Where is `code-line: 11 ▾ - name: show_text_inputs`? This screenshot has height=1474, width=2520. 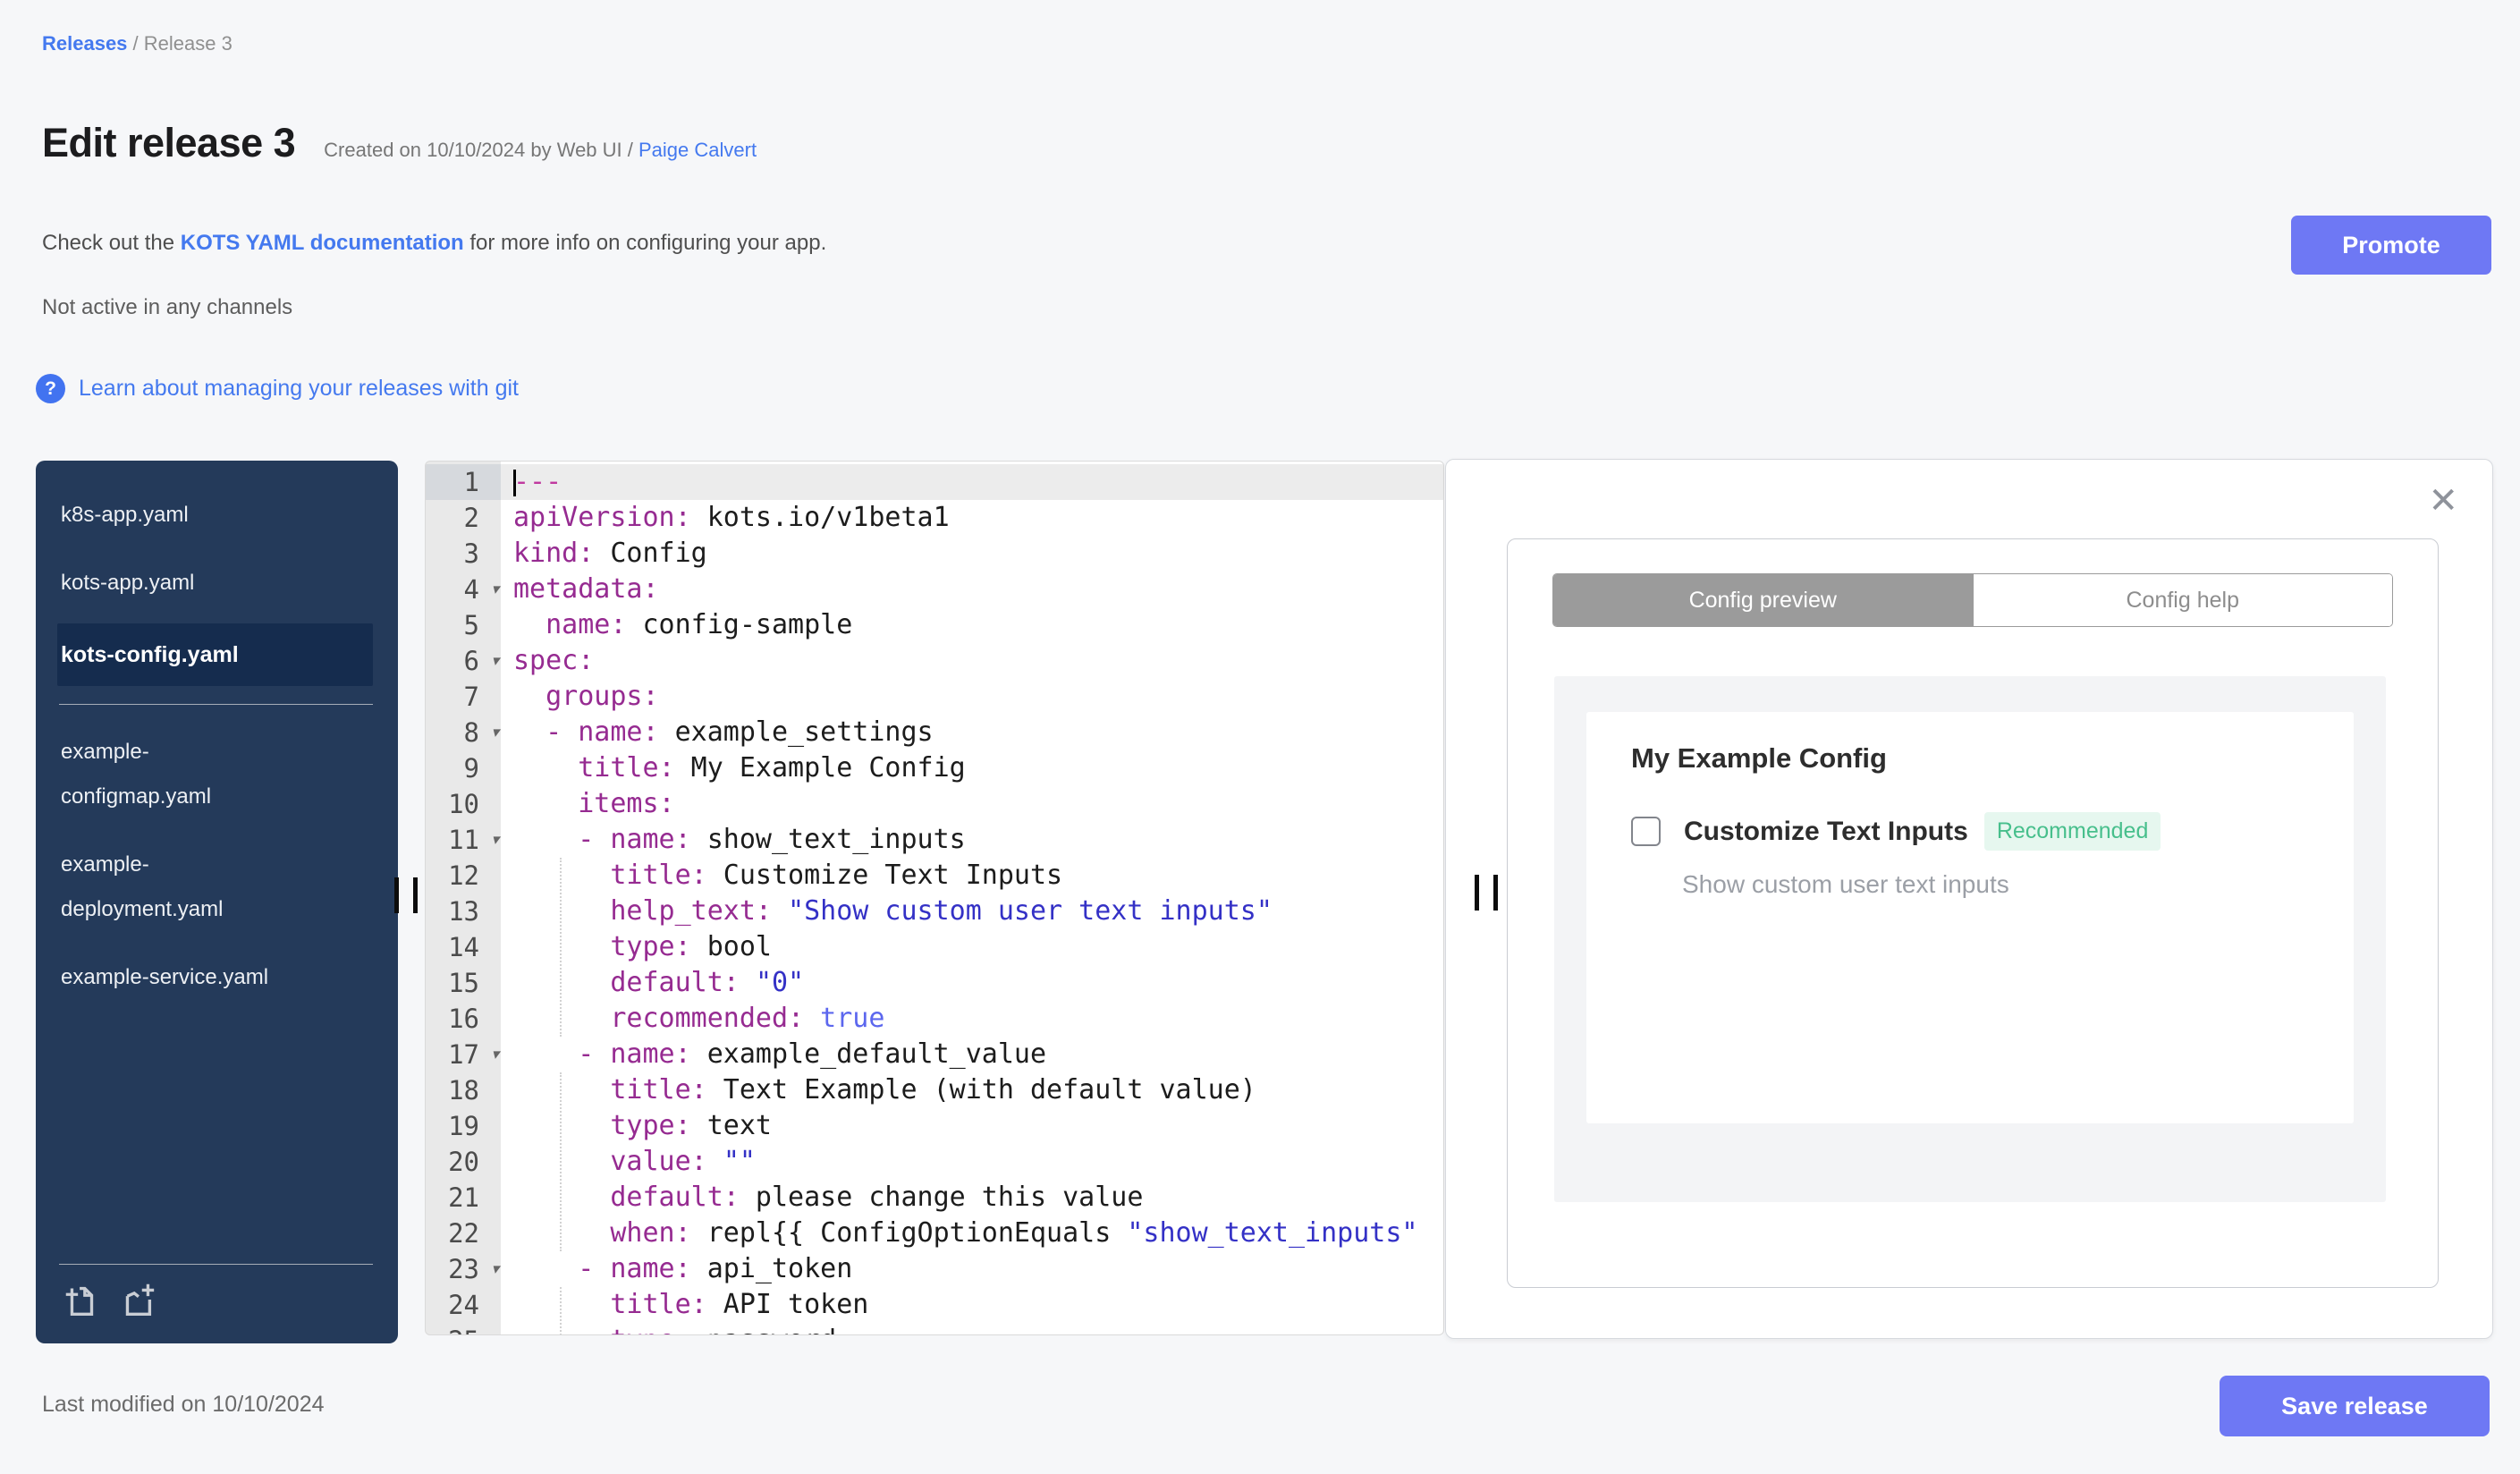
code-line: 11 ▾ - name: show_text_inputs is located at coordinates (935, 840).